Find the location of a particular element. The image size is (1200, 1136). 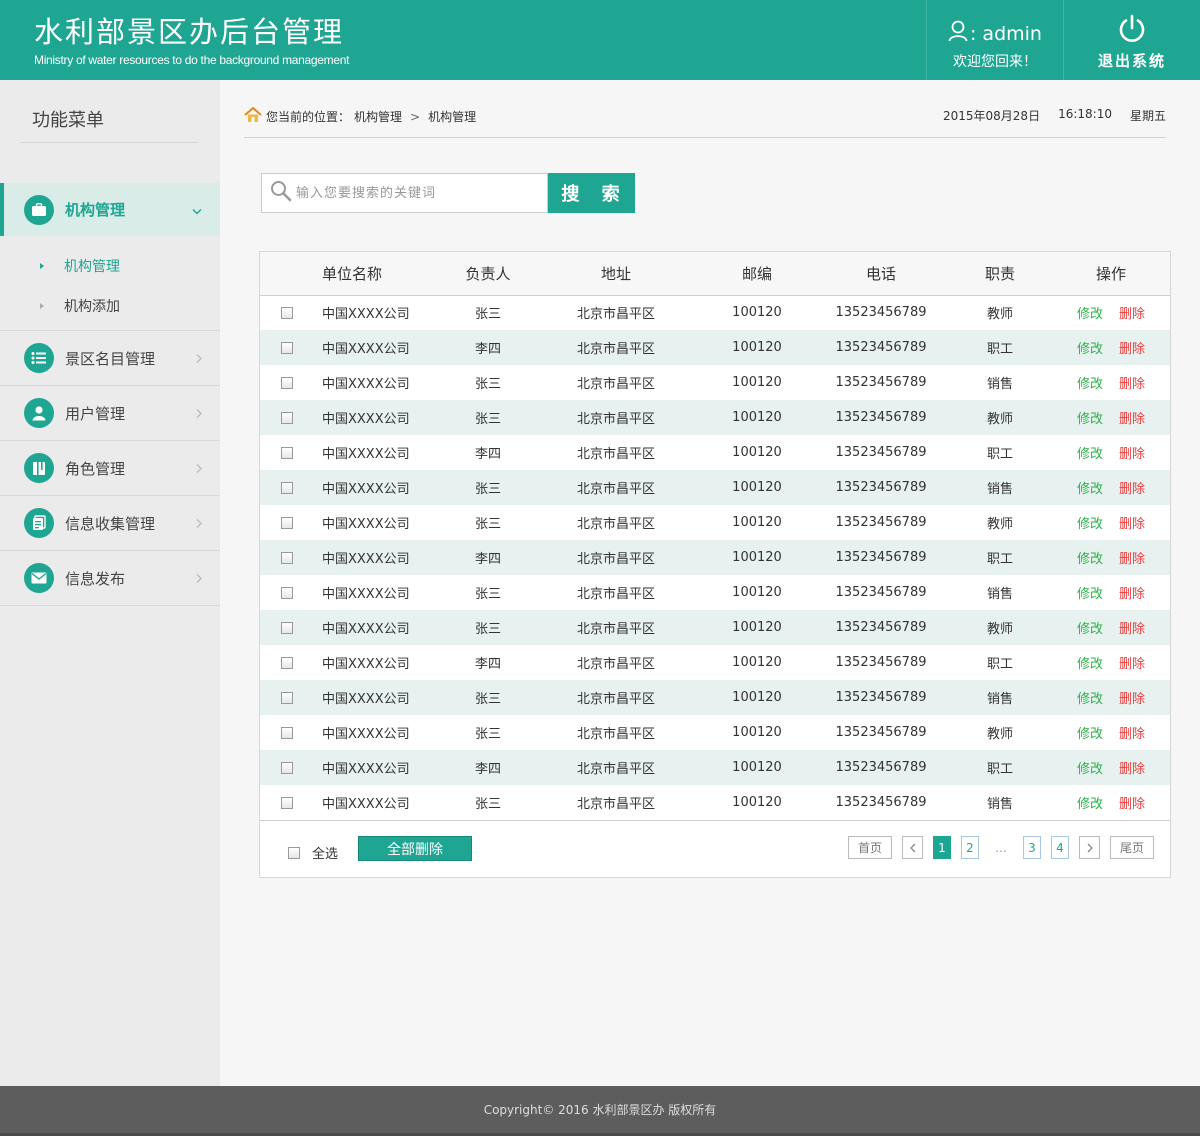

submenu-org-manage: 机构管理 is located at coordinates (110, 266).